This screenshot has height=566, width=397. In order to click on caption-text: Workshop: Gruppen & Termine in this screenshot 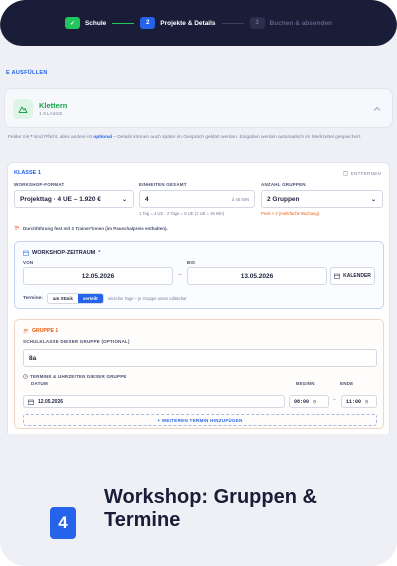, I will do `click(210, 508)`.